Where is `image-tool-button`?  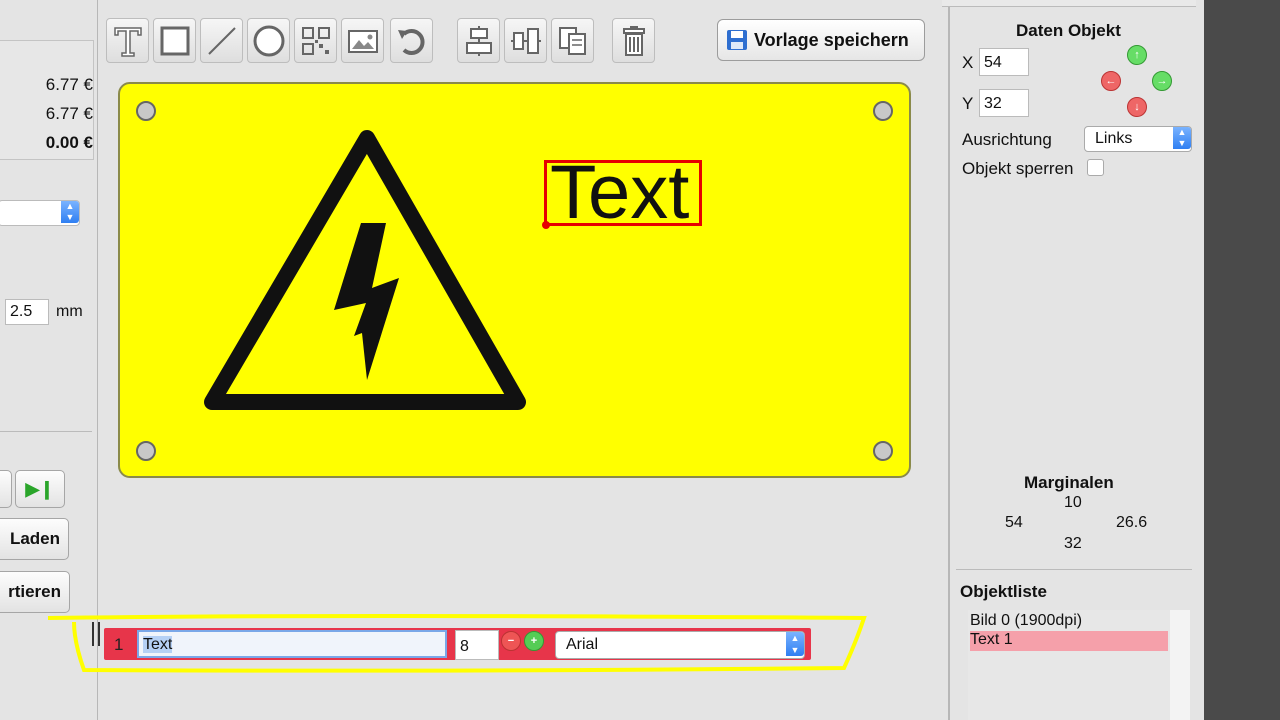
image-tool-button is located at coordinates (362, 40).